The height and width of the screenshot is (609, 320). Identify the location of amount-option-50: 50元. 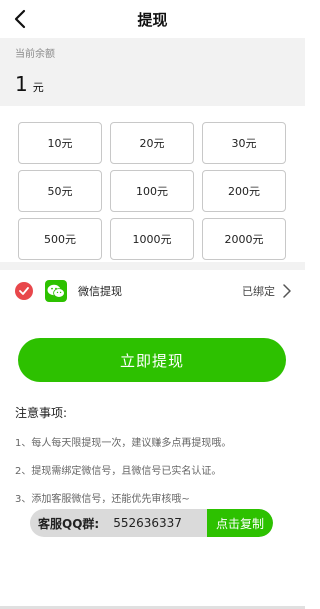
(60, 191).